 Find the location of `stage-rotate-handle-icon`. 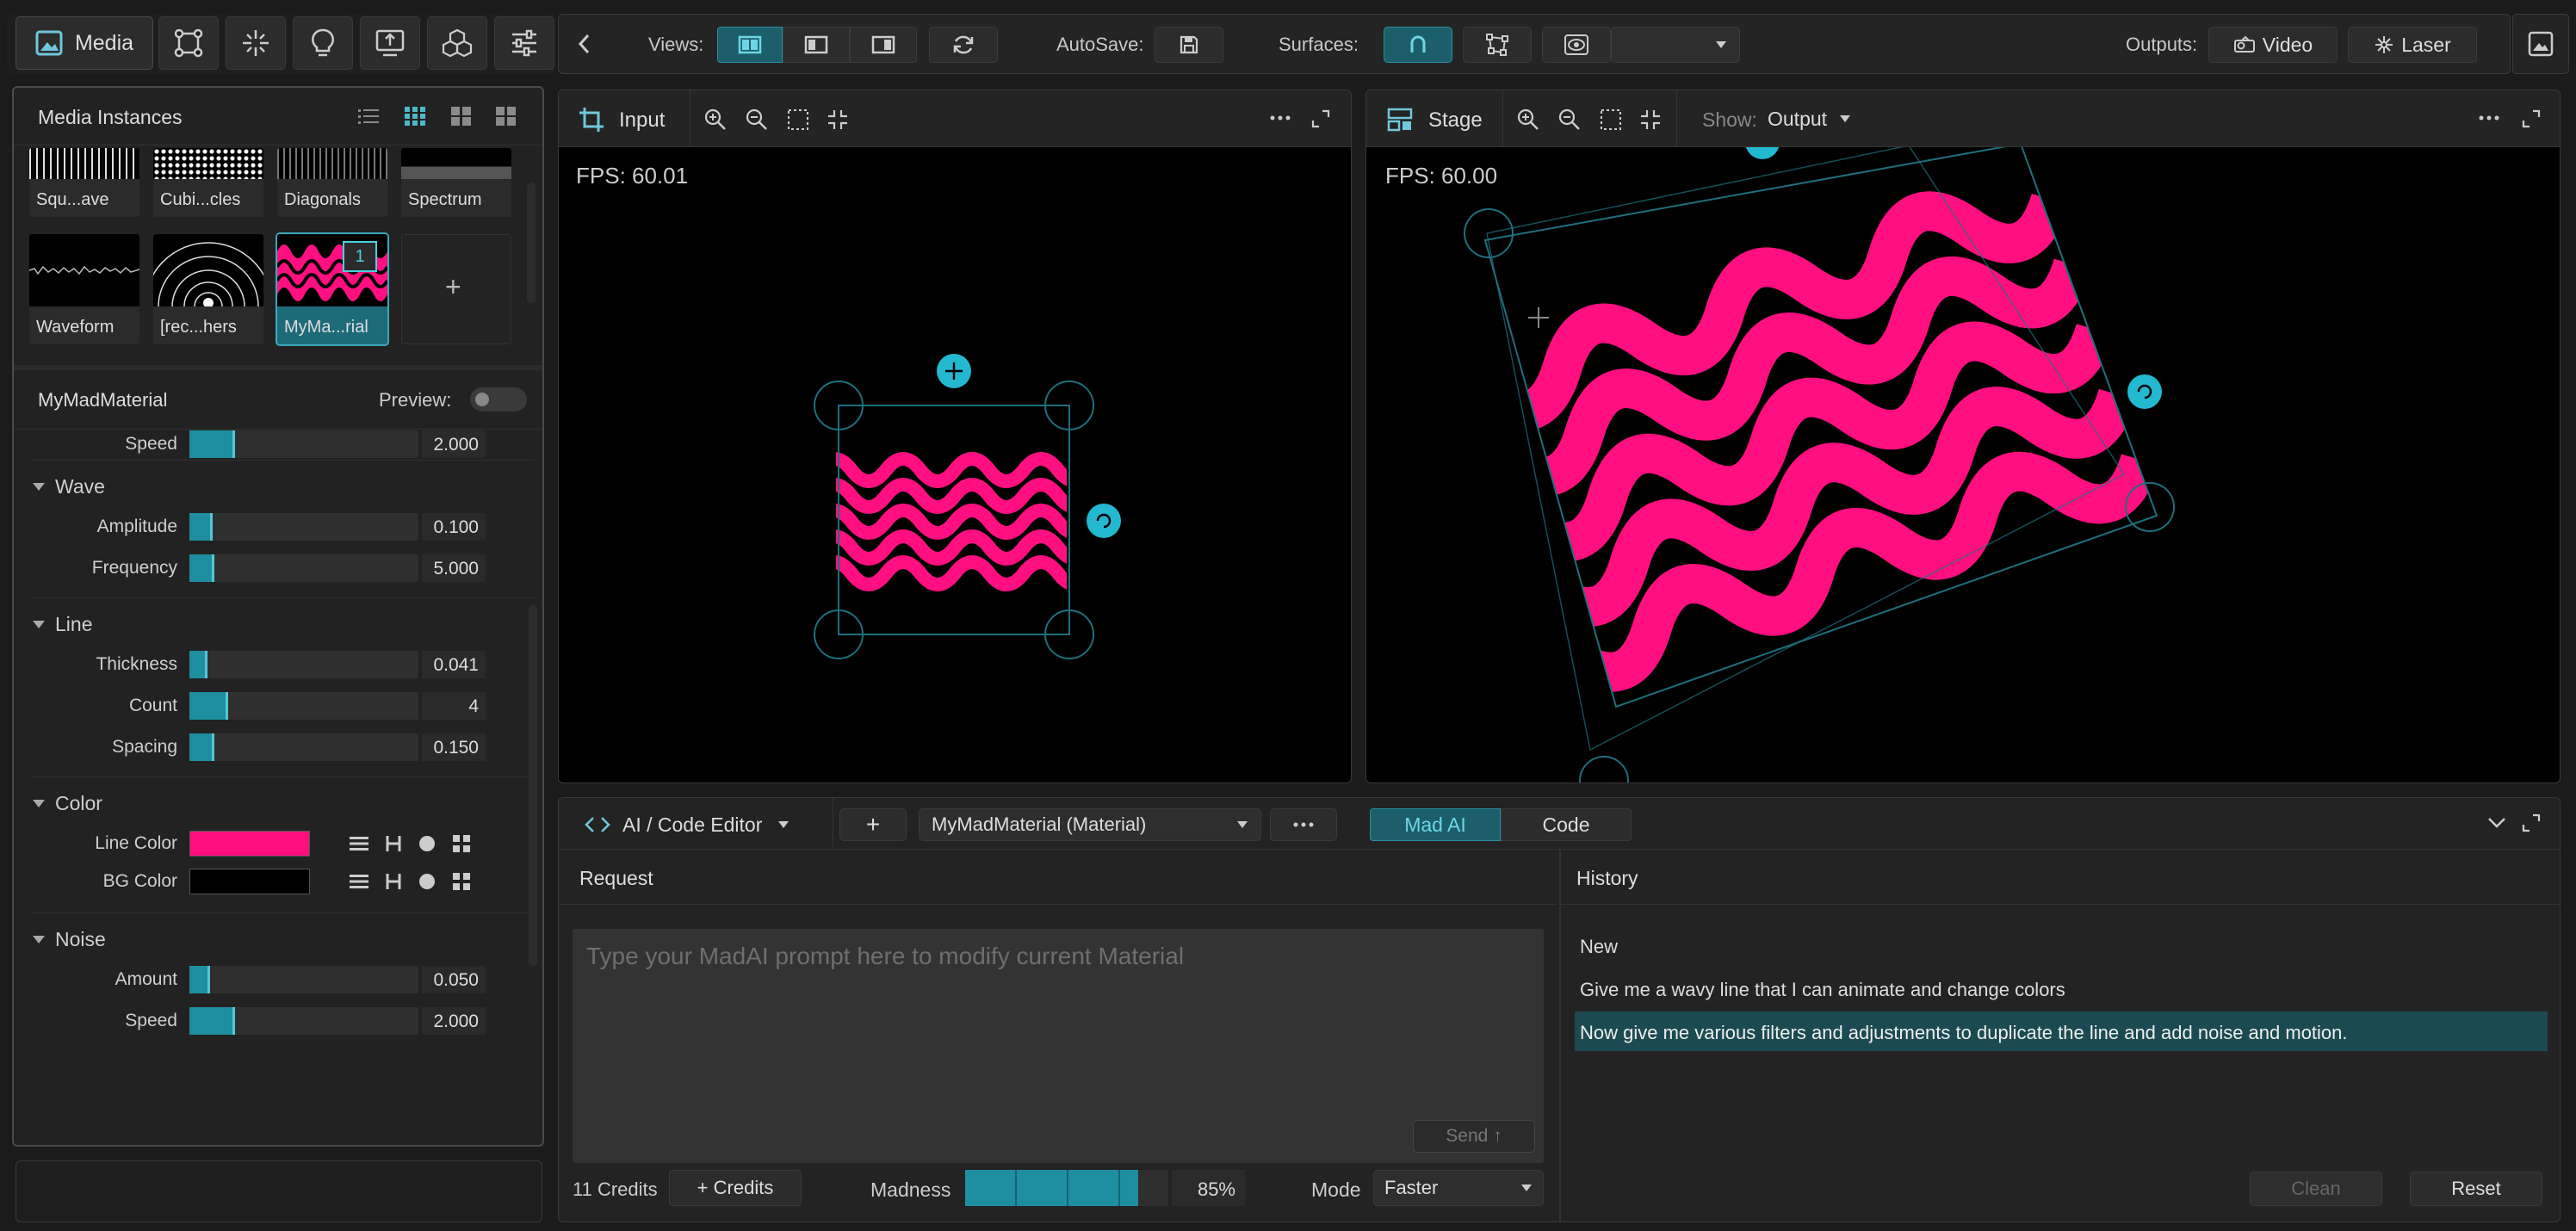

stage-rotate-handle-icon is located at coordinates (2144, 392).